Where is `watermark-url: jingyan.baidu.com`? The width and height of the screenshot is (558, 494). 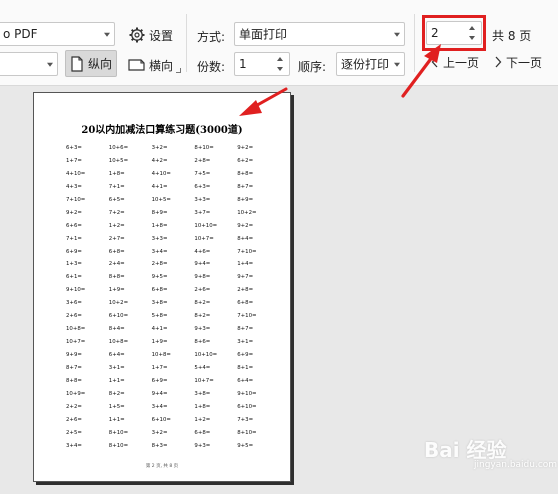
watermark-url: jingyan.baidu.com is located at coordinates (516, 465).